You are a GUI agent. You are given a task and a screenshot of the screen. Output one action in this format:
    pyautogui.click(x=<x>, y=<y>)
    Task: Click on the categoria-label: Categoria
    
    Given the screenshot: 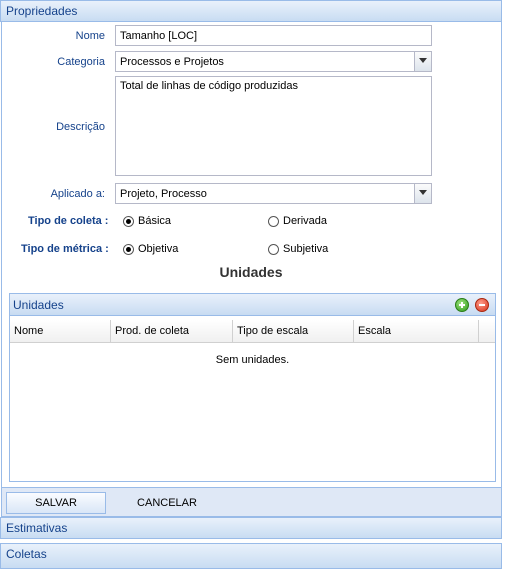 What is the action you would take?
    pyautogui.click(x=81, y=62)
    